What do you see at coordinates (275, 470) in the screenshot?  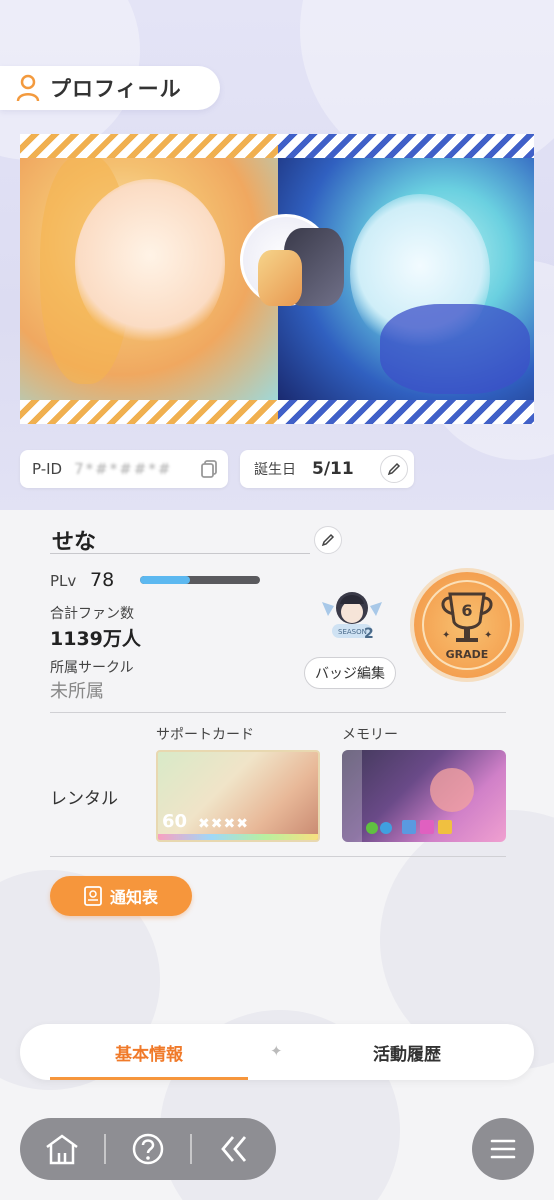 I see `birthday-label: 誕生日` at bounding box center [275, 470].